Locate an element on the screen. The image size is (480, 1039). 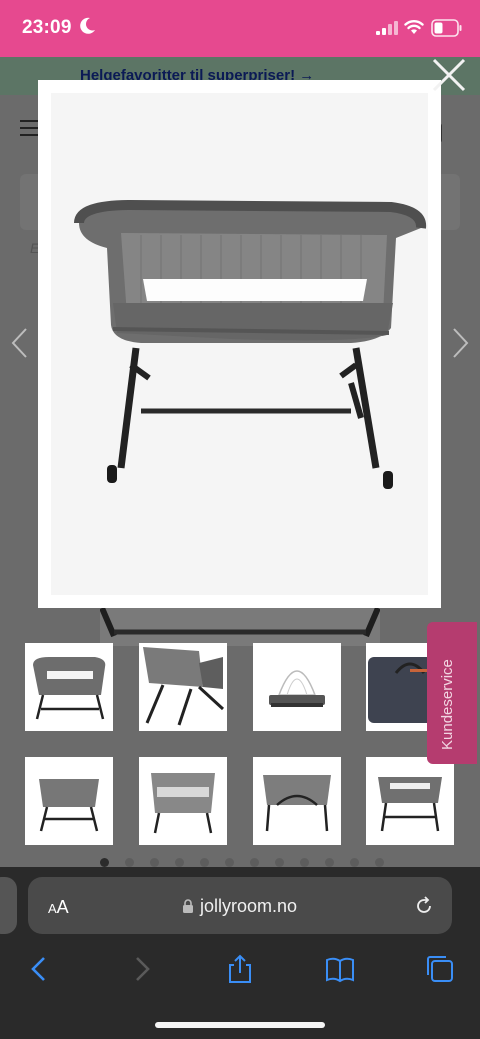
status-bar: 23:09 is located at coordinates (240, 28).